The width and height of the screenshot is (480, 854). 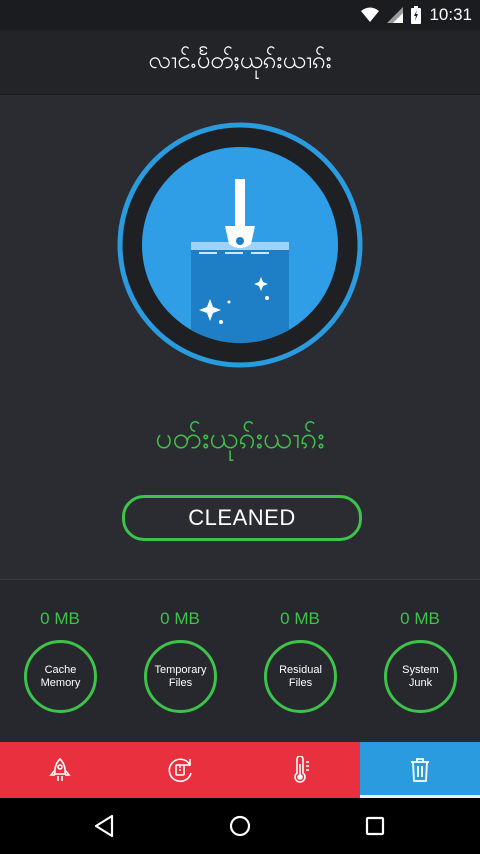 What do you see at coordinates (240, 438) in the screenshot?
I see `clean-status-text: ပတ်းယုၵ်းယၢၵ်း` at bounding box center [240, 438].